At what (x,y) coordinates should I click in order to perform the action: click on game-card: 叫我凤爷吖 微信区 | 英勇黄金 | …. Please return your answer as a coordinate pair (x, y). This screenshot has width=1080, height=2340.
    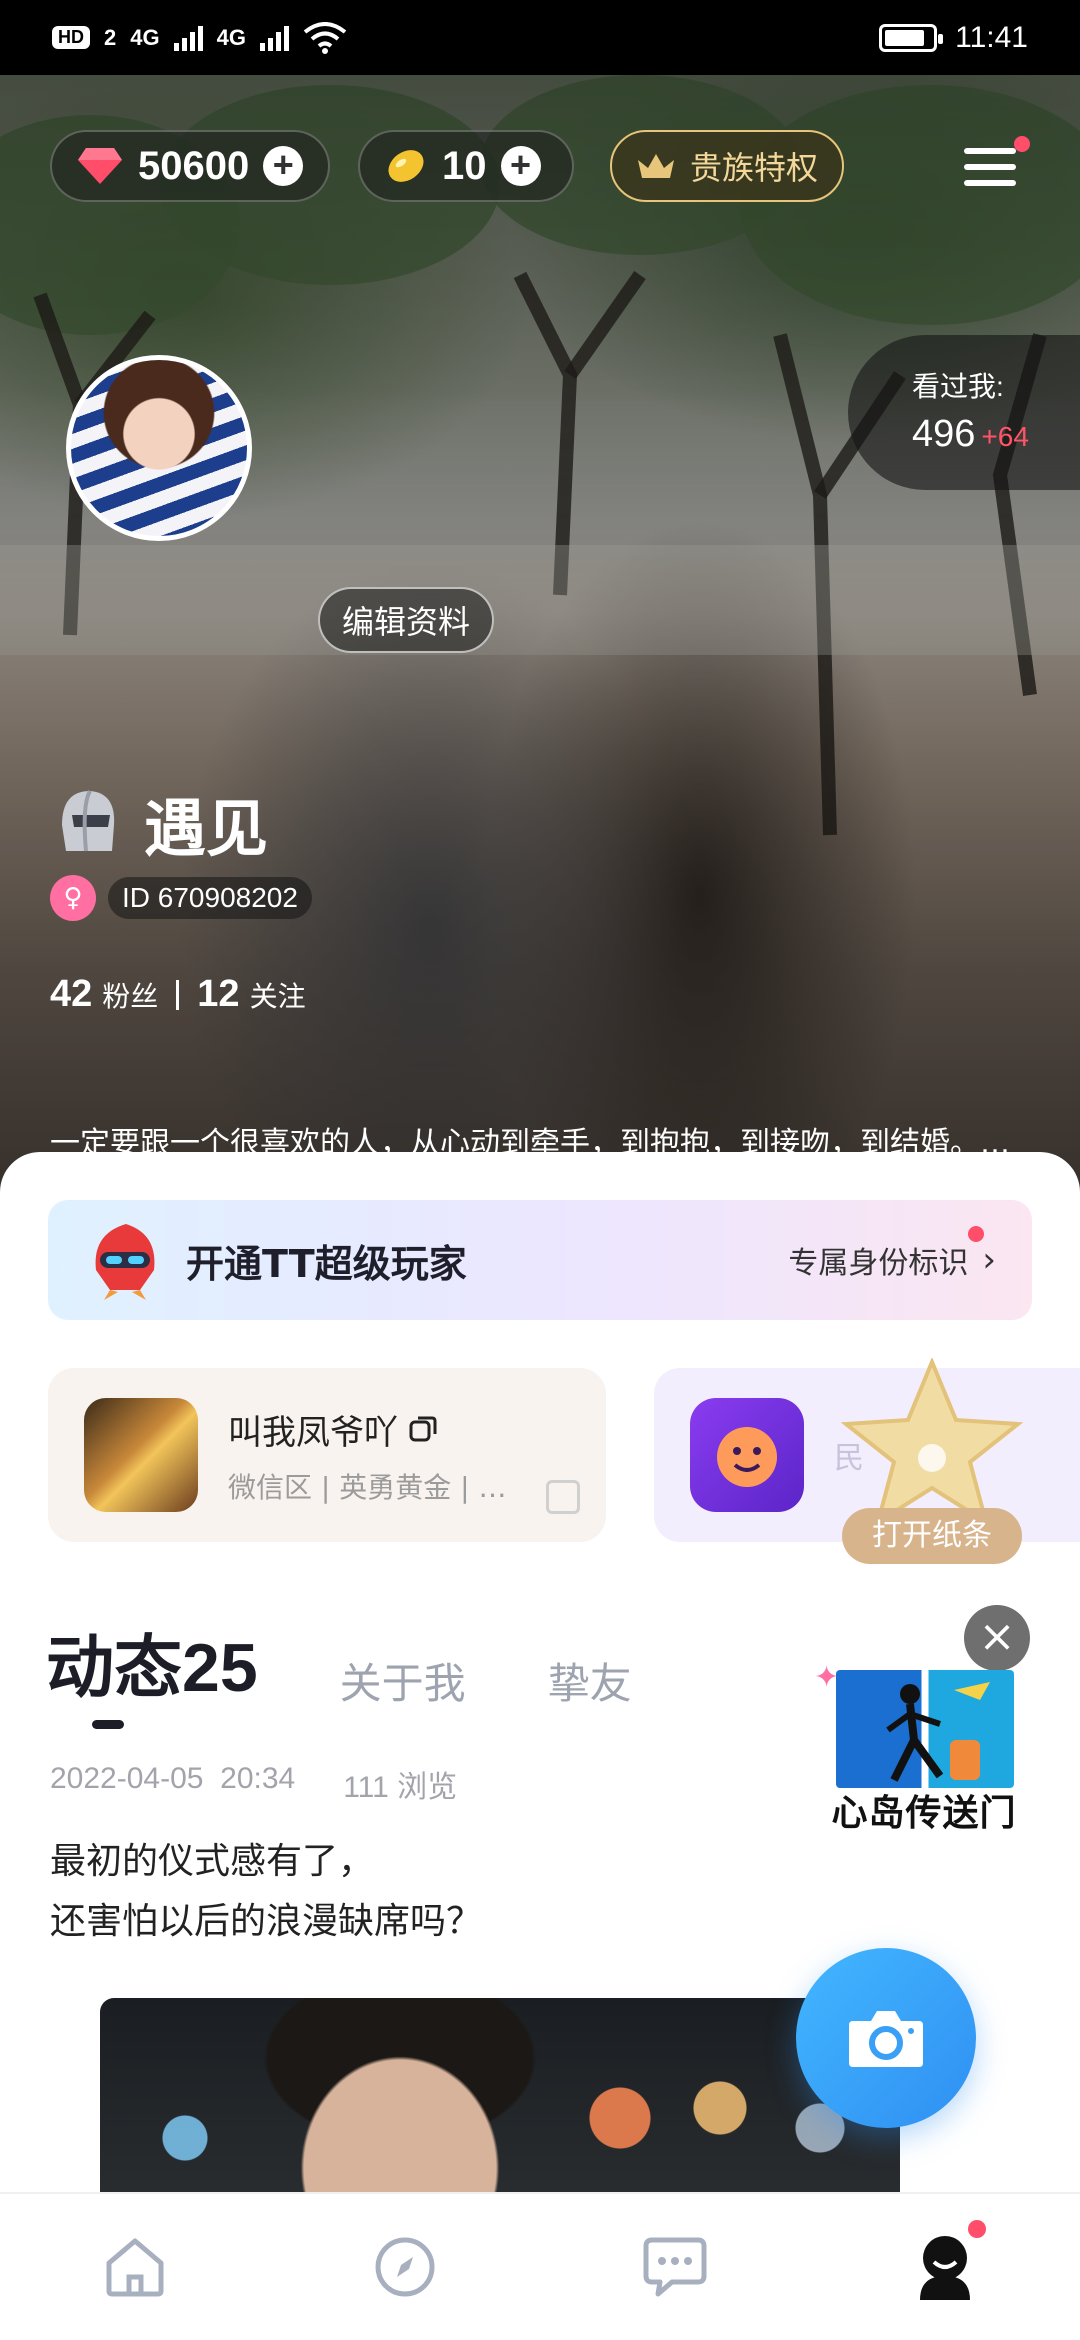
    Looking at the image, I should click on (327, 1455).